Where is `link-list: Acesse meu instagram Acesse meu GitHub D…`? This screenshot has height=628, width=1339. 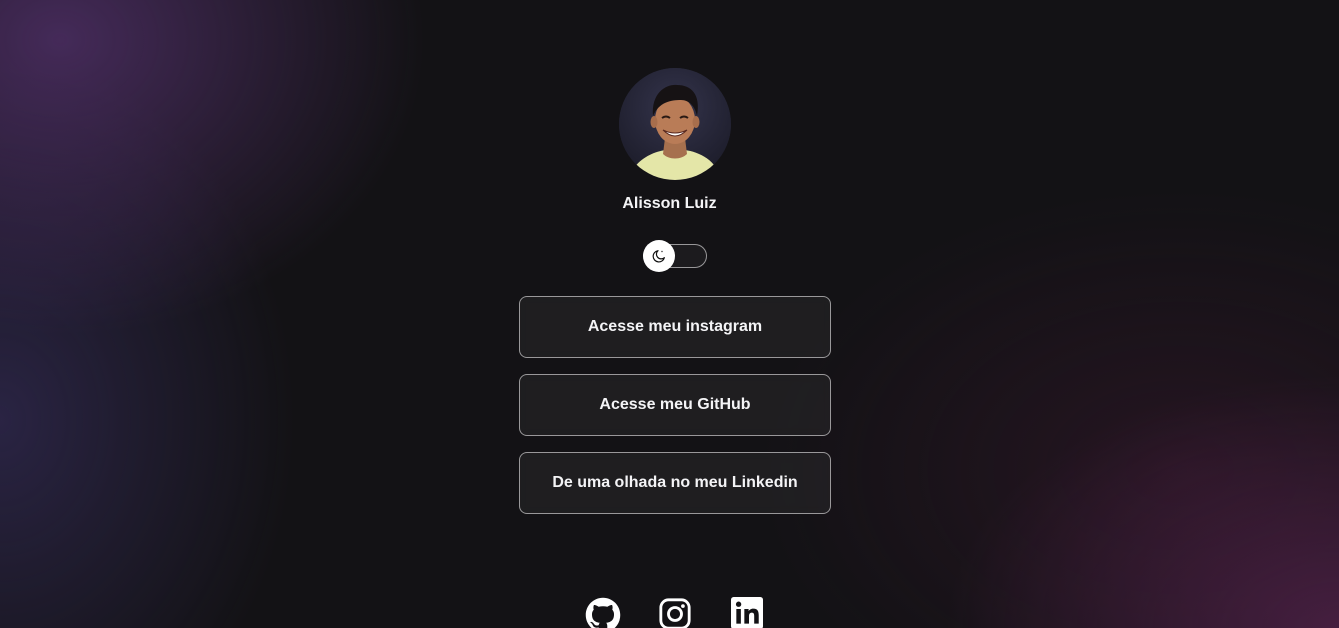 link-list: Acesse meu instagram Acesse meu GitHub D… is located at coordinates (675, 413).